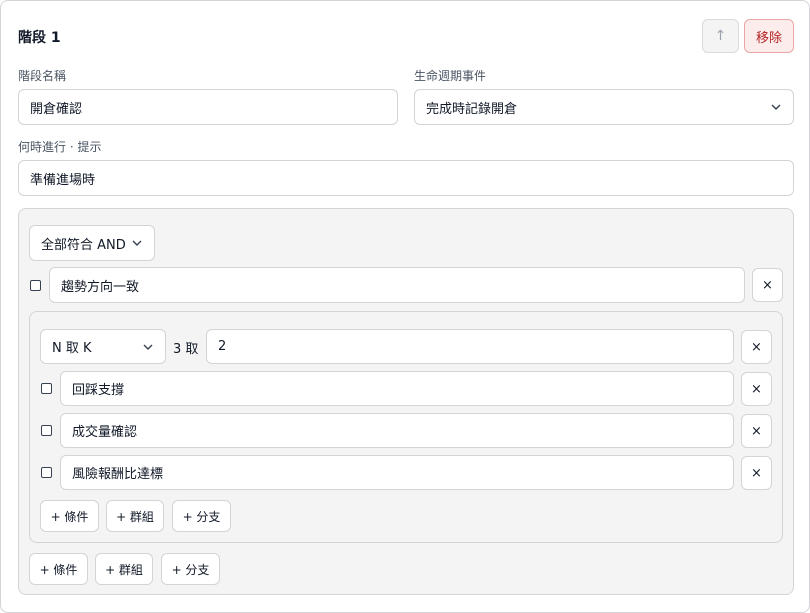  Describe the element at coordinates (83, 245) in the screenshot. I see `group-mode-value: 全部符合 AND` at that location.